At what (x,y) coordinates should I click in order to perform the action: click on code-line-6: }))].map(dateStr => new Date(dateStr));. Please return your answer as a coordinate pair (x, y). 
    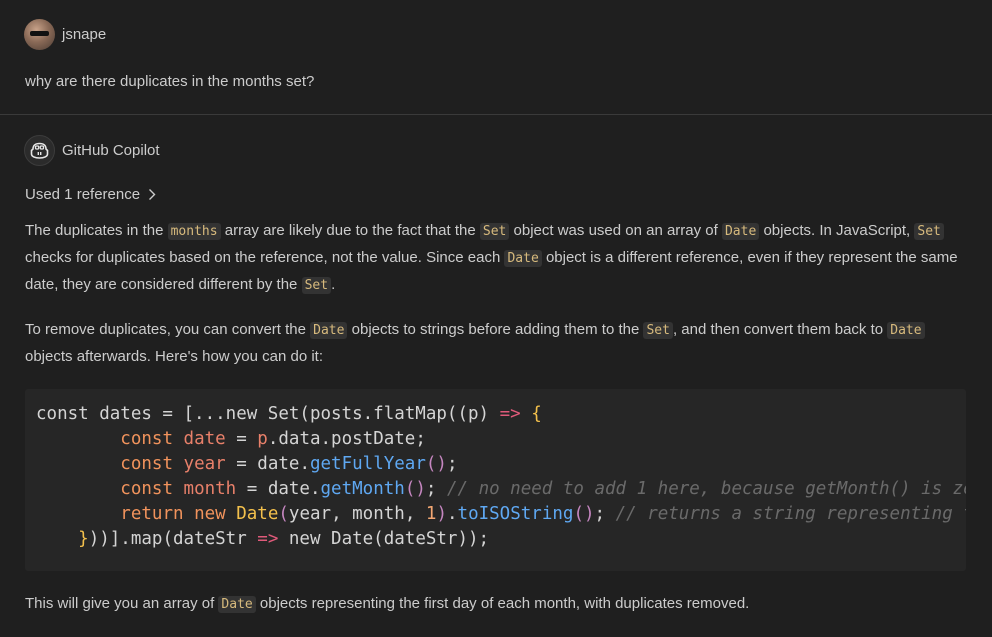
    Looking at the image, I should click on (284, 539).